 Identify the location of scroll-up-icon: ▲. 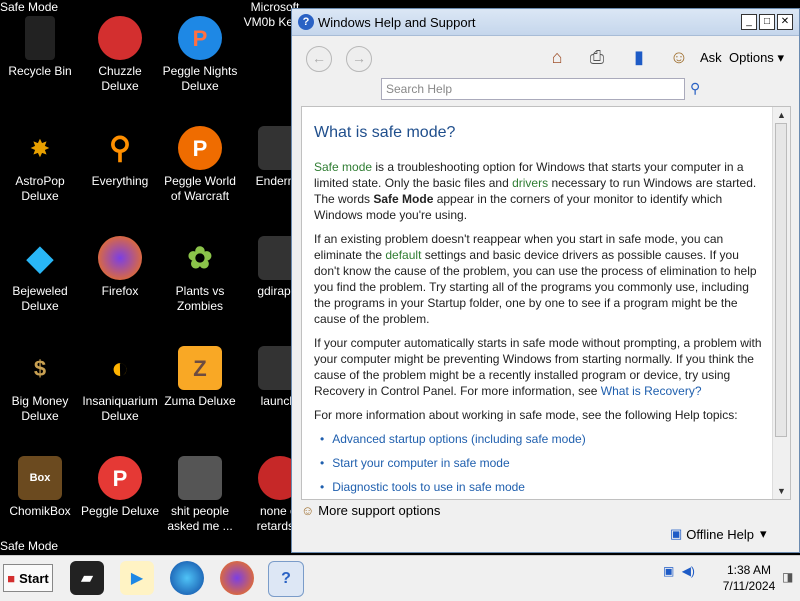
(781, 115).